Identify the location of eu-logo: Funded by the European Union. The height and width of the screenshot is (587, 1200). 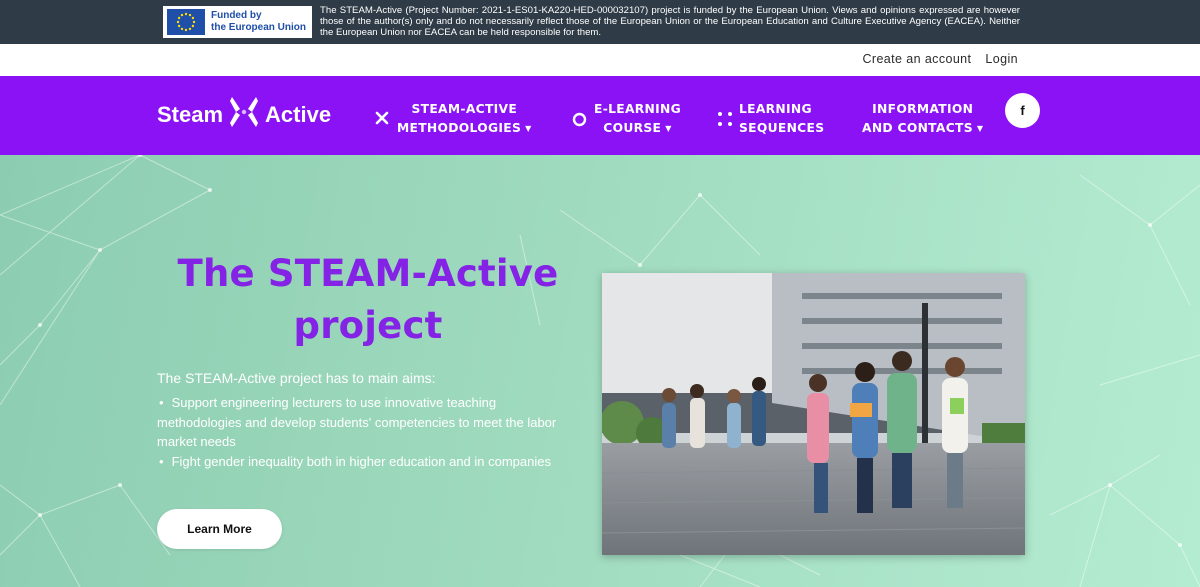
(237, 22).